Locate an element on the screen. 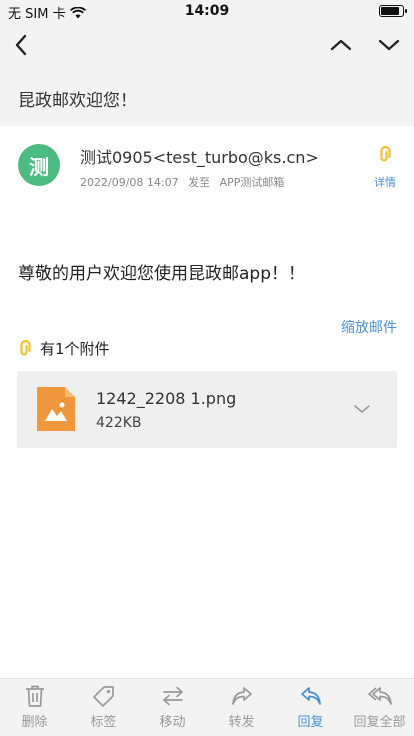 This screenshot has width=414, height=736. trash-icon is located at coordinates (34, 696).